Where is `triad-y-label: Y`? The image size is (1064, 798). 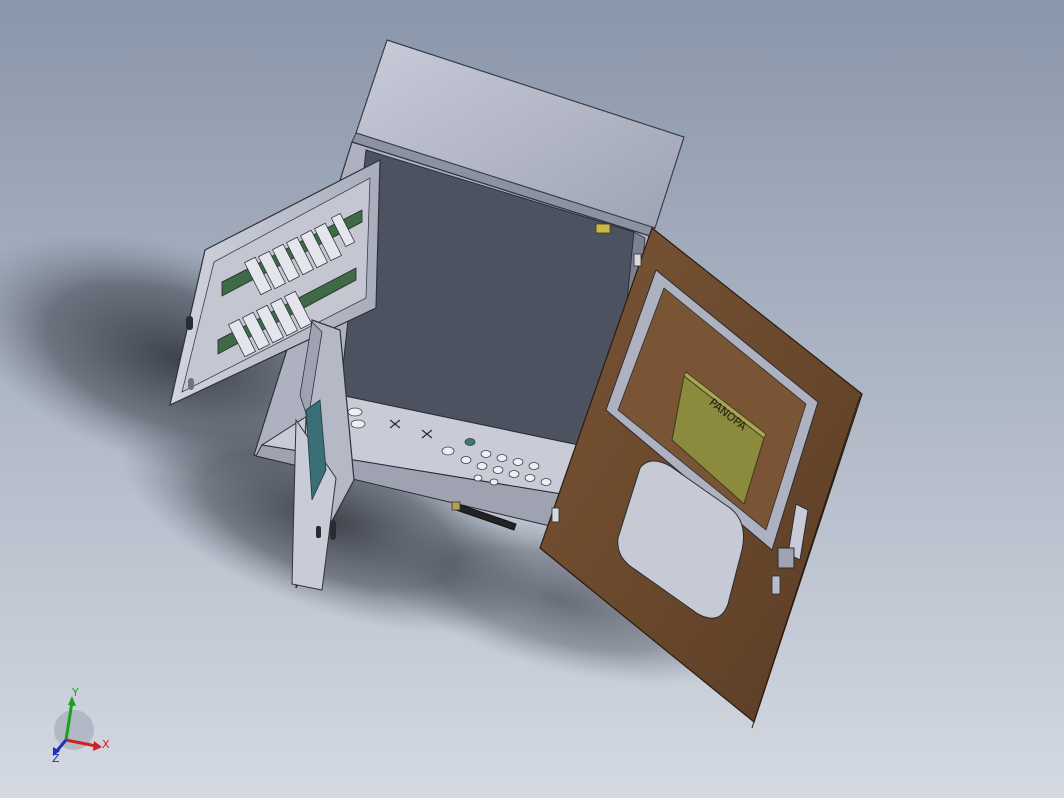 triad-y-label: Y is located at coordinates (75, 692).